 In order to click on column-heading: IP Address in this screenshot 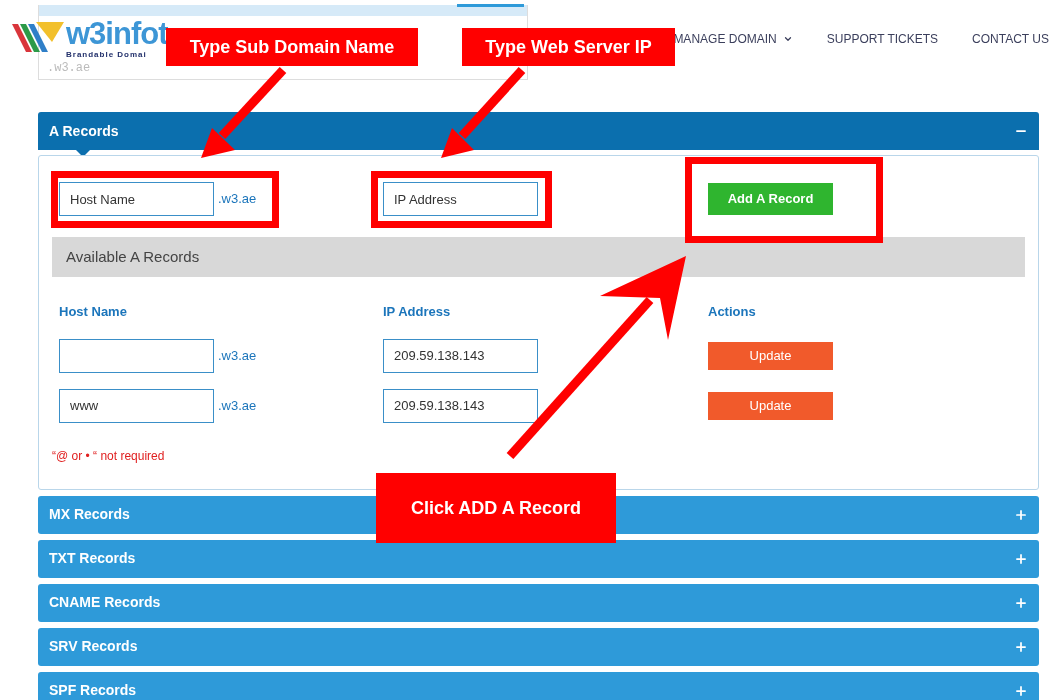, I will do `click(417, 312)`.